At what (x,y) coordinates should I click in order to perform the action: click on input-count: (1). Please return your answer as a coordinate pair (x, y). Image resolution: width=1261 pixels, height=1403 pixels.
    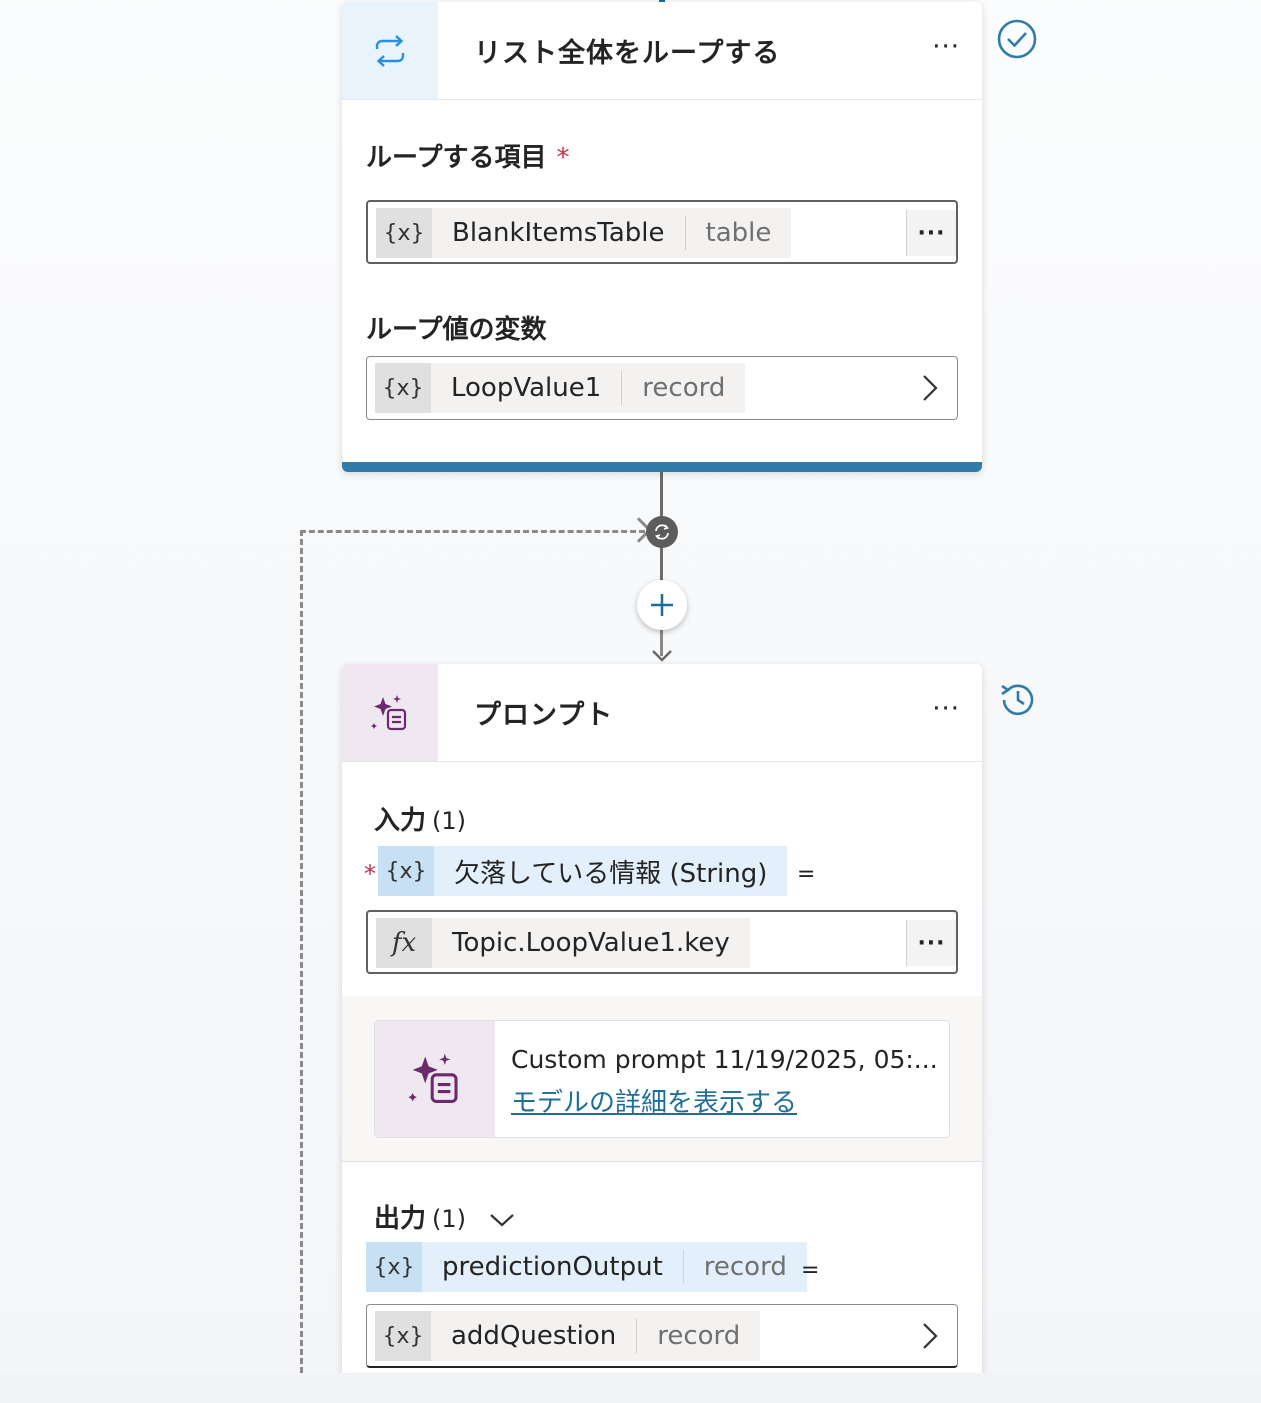
    Looking at the image, I should click on (449, 821).